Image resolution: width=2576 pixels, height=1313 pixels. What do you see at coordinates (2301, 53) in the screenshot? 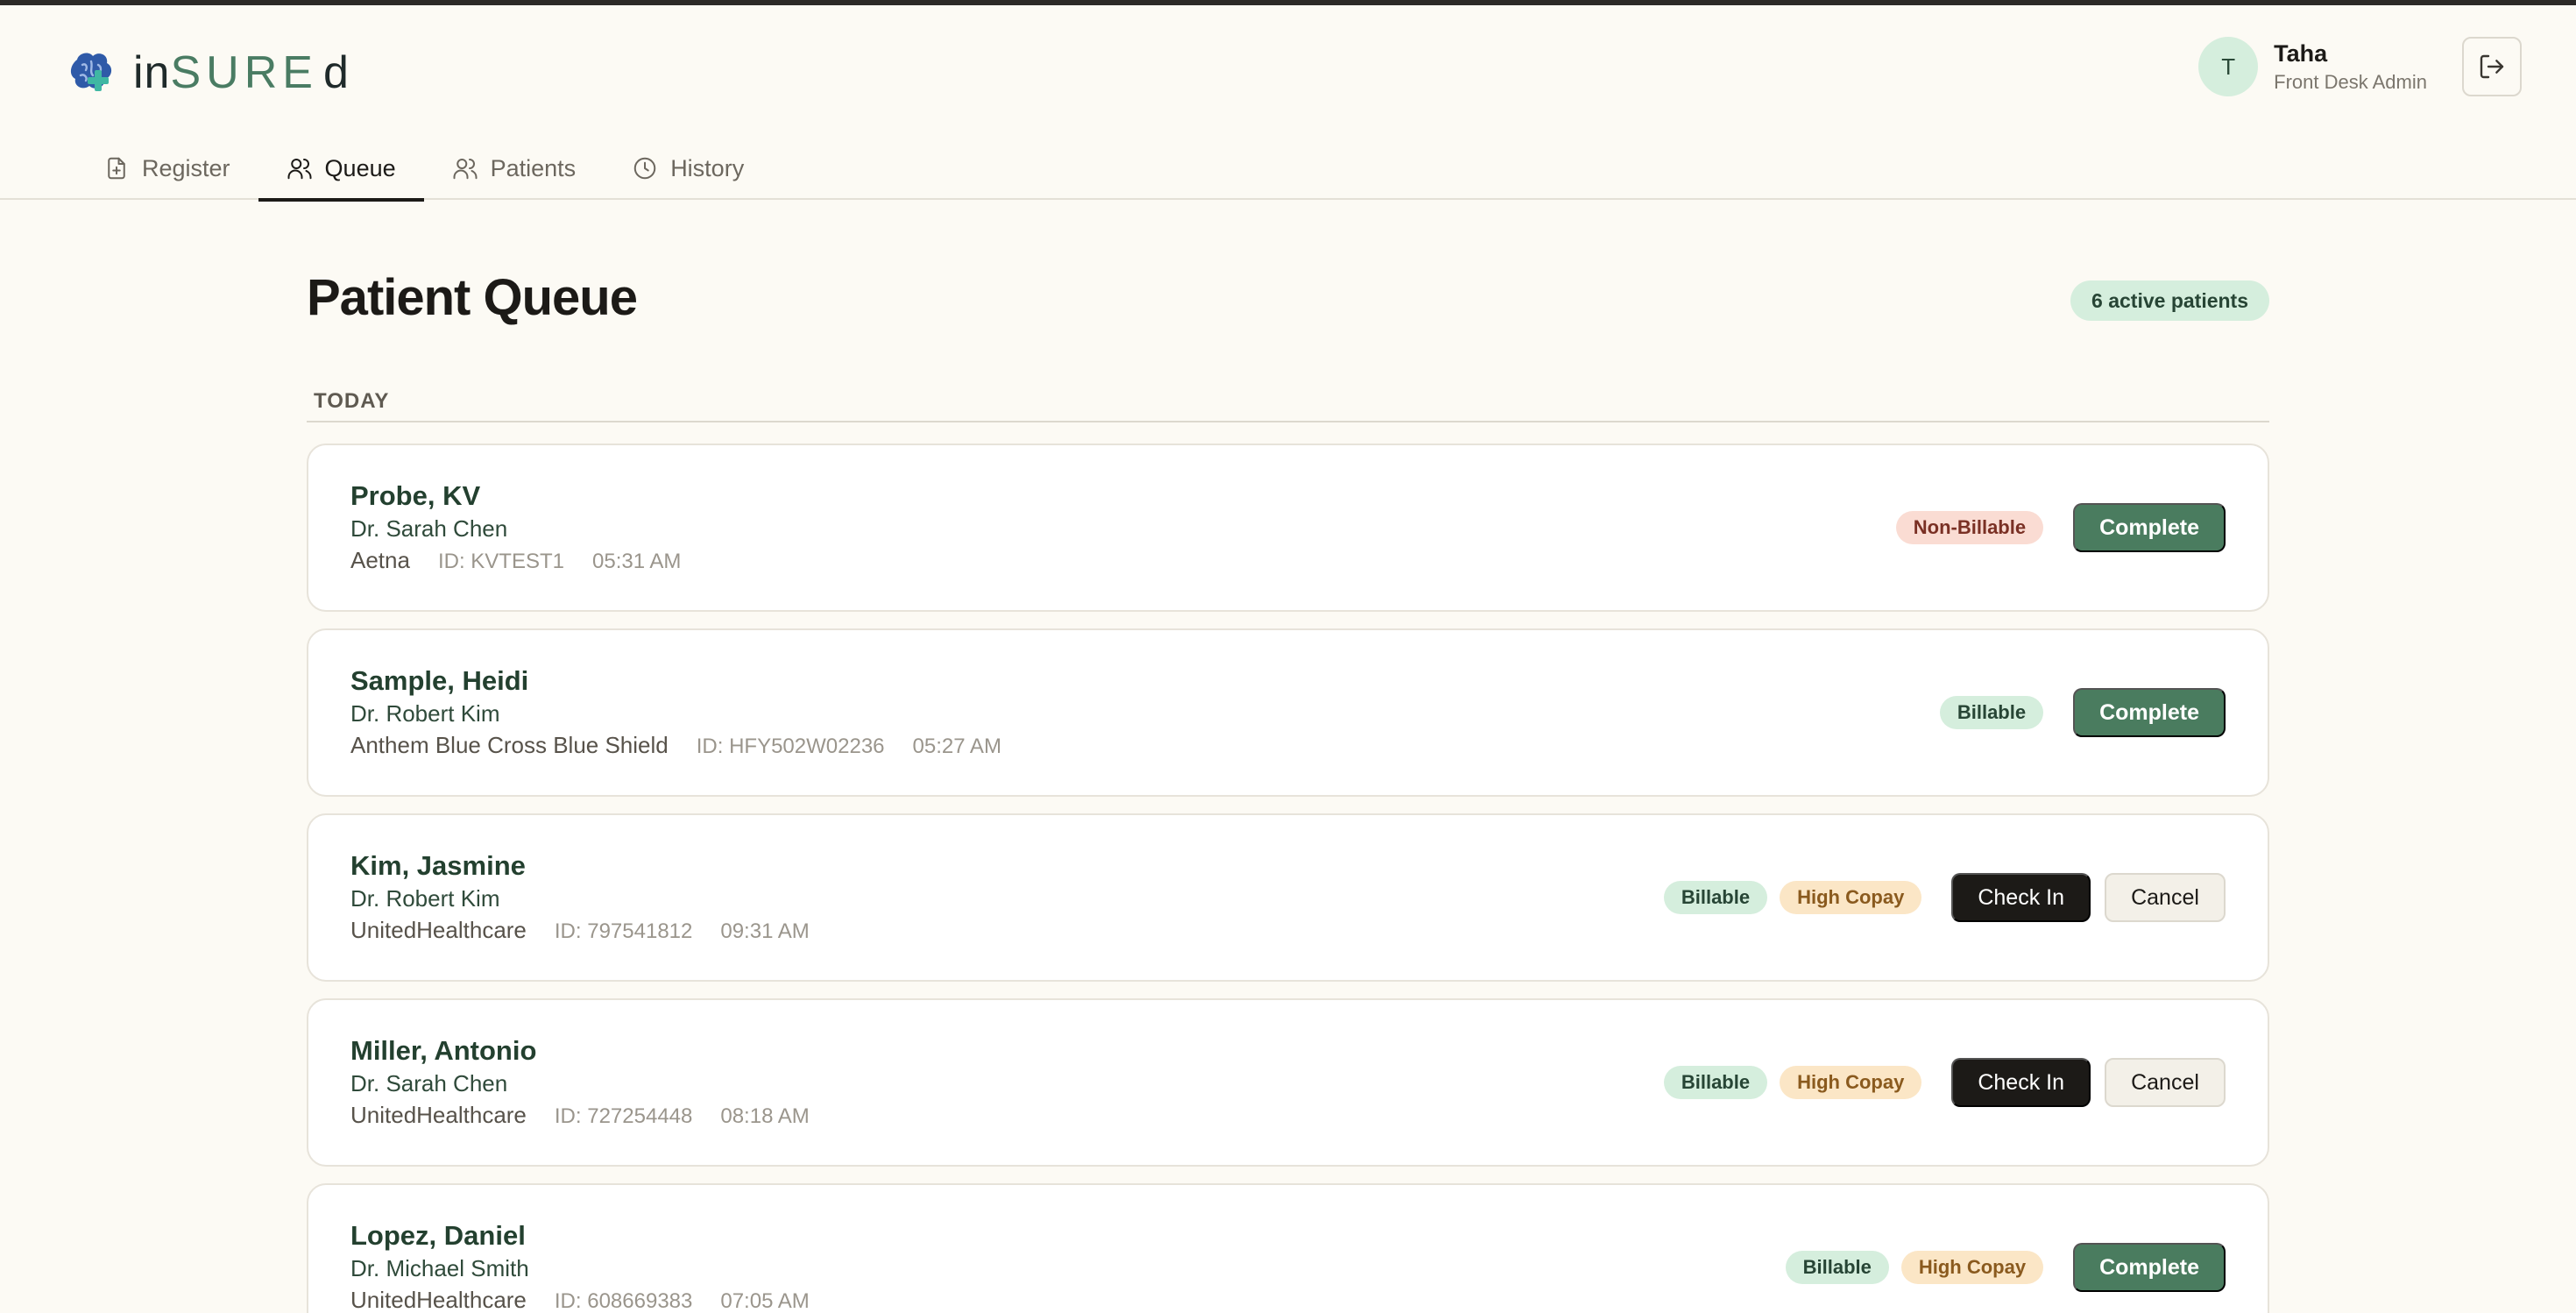
I see `user-name: Taha` at bounding box center [2301, 53].